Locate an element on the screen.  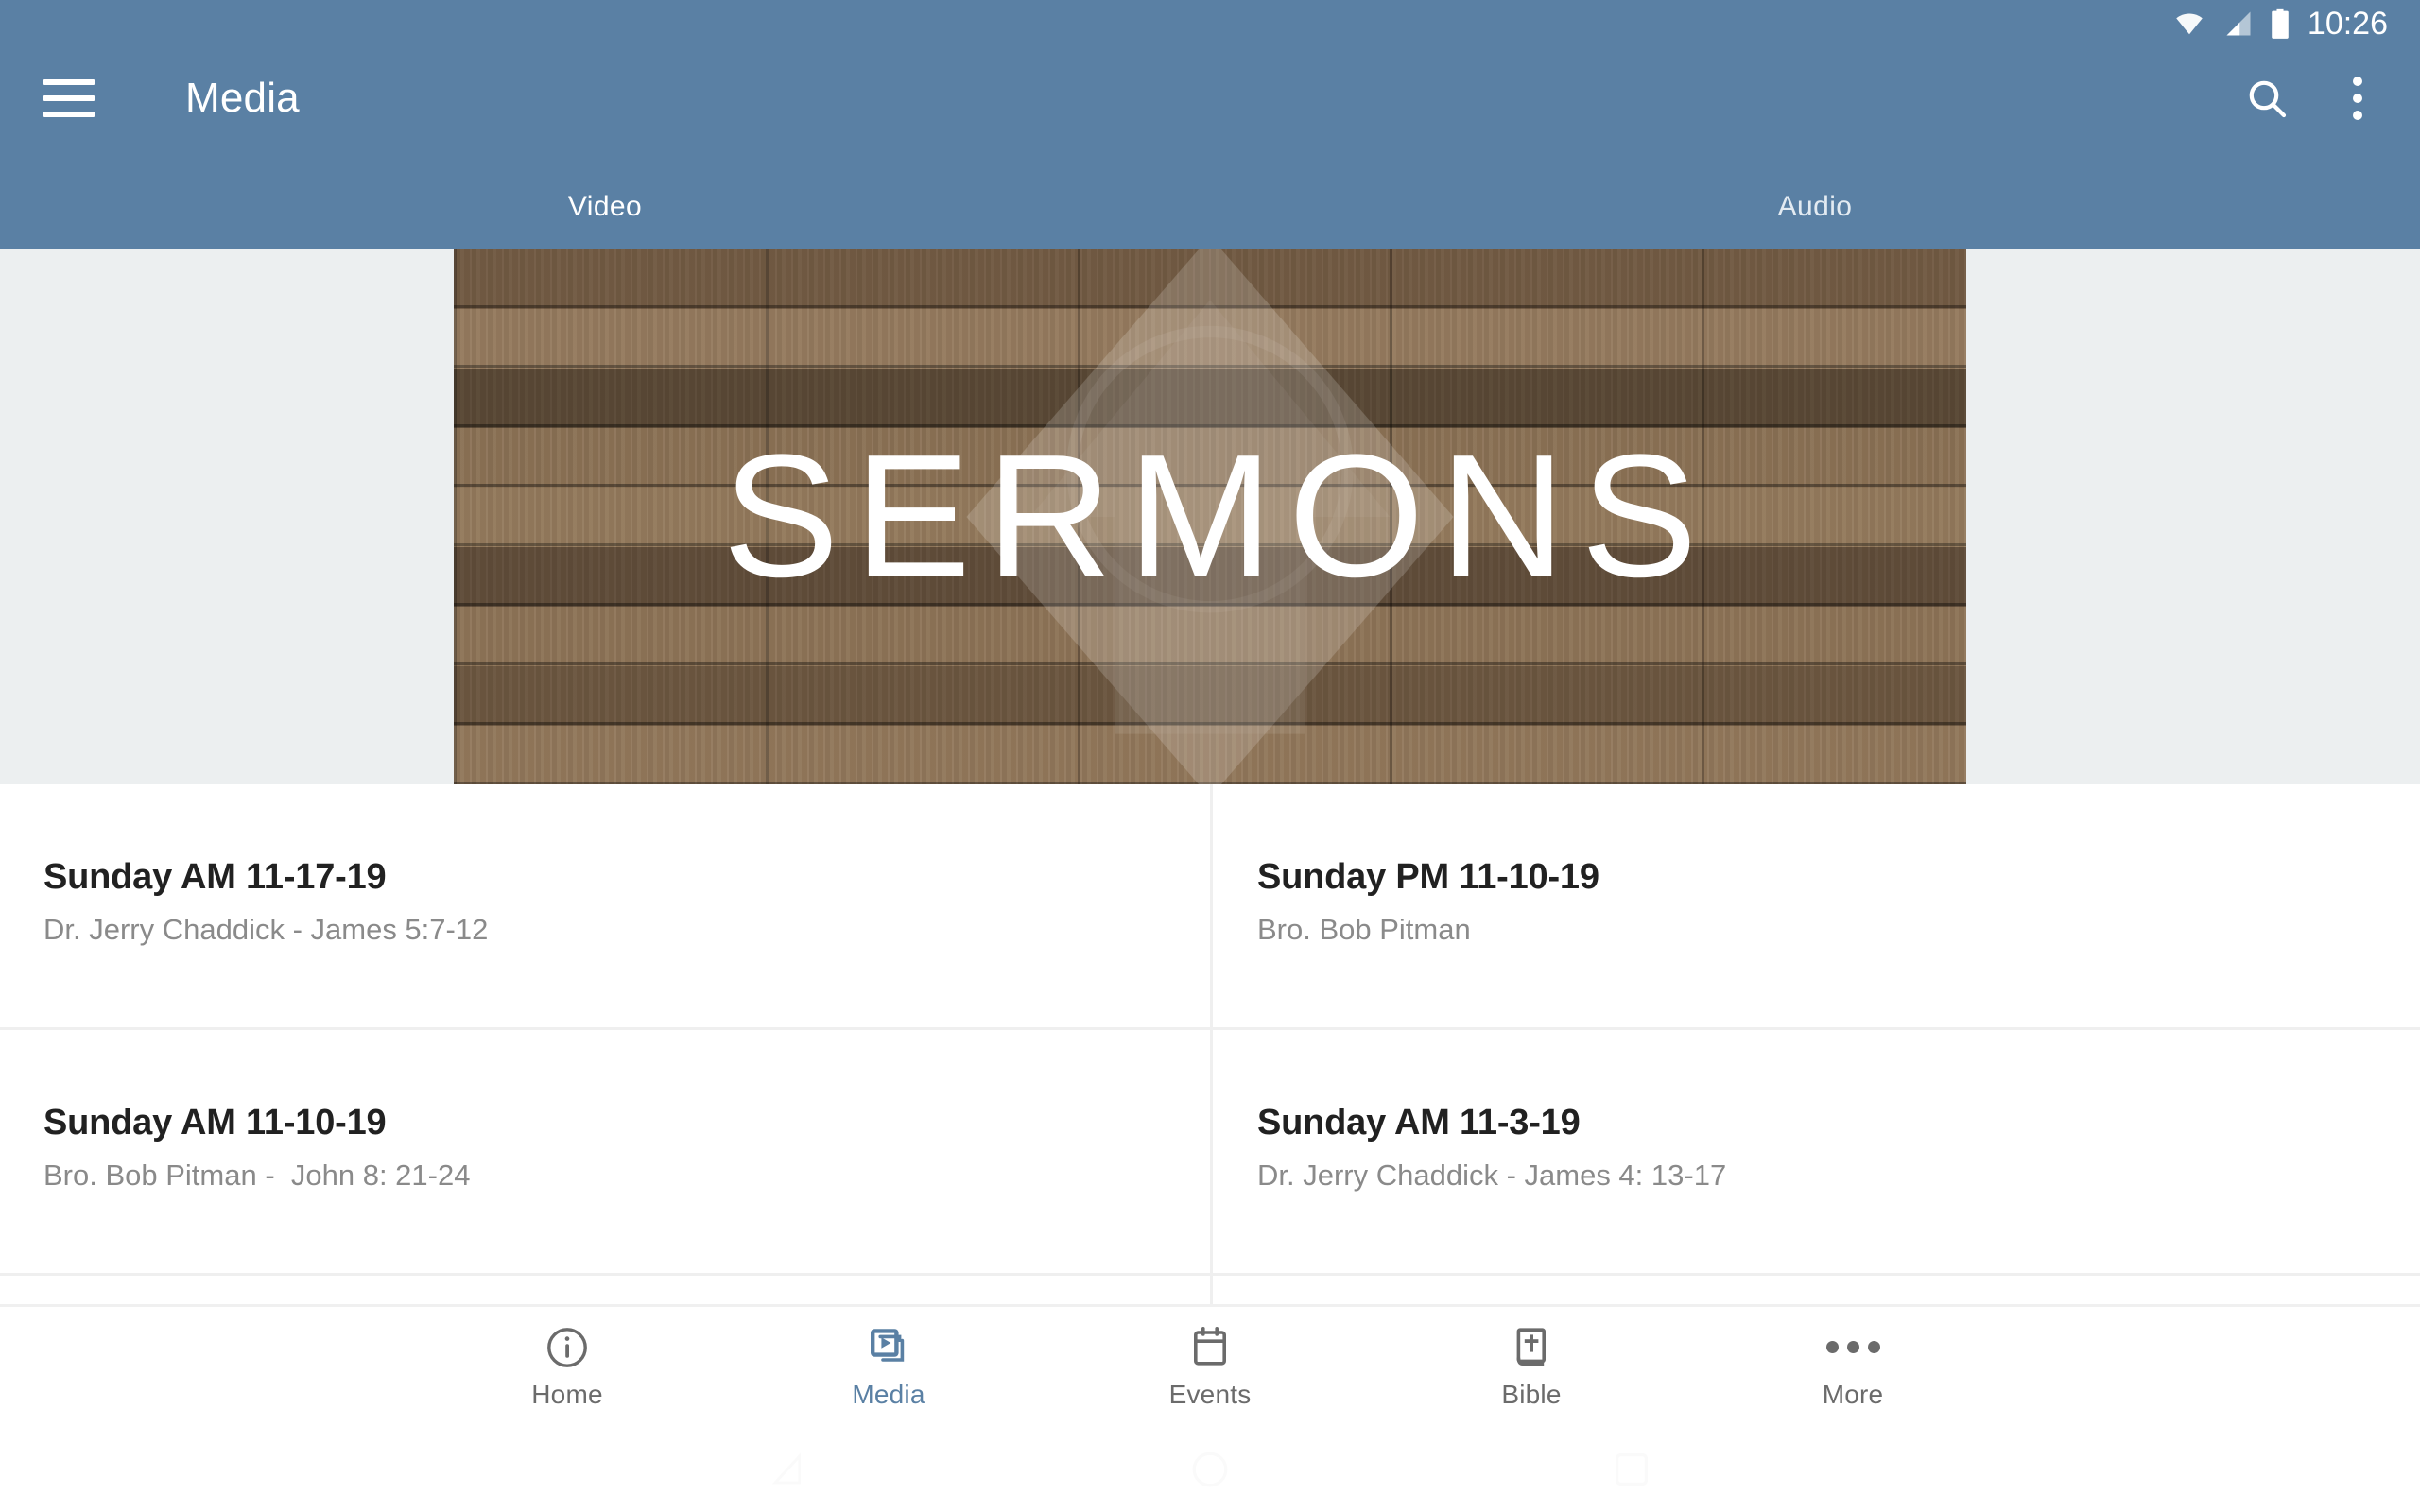
overflow-menu-icon is located at coordinates (2357, 98).